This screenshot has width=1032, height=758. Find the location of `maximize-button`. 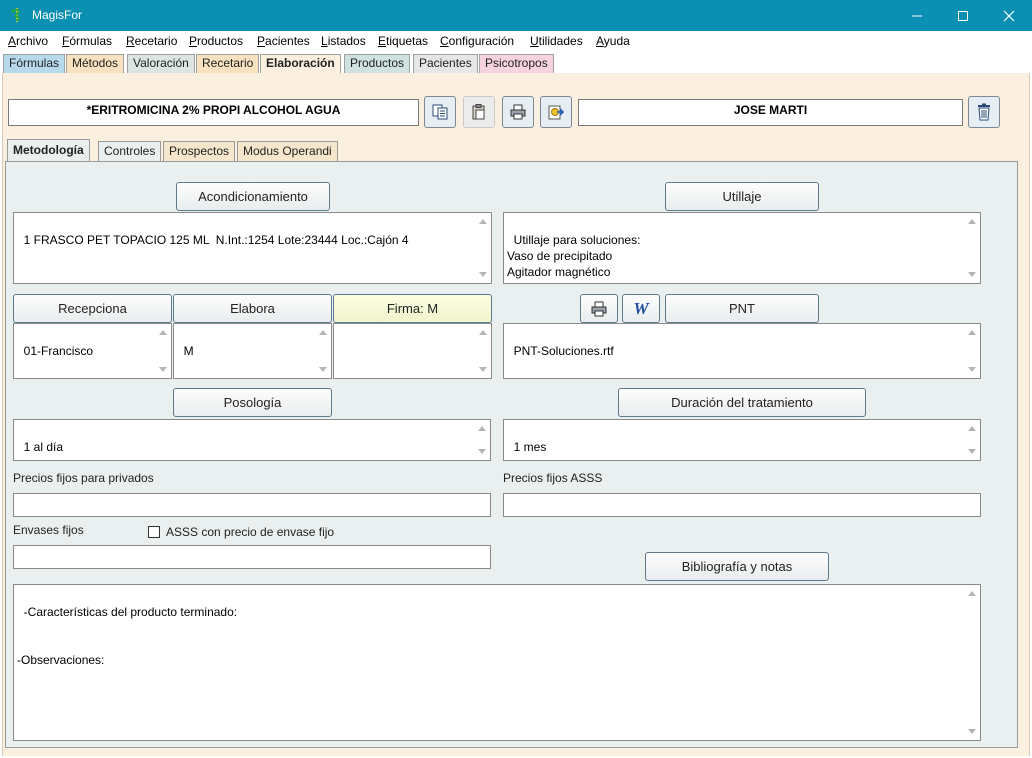

maximize-button is located at coordinates (963, 15).